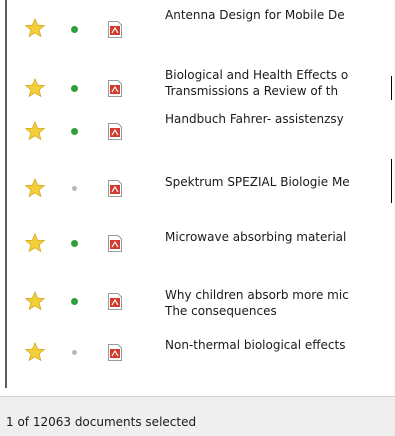 This screenshot has width=395, height=436. I want to click on document-title: Microwave absorbing material, so click(280, 237).